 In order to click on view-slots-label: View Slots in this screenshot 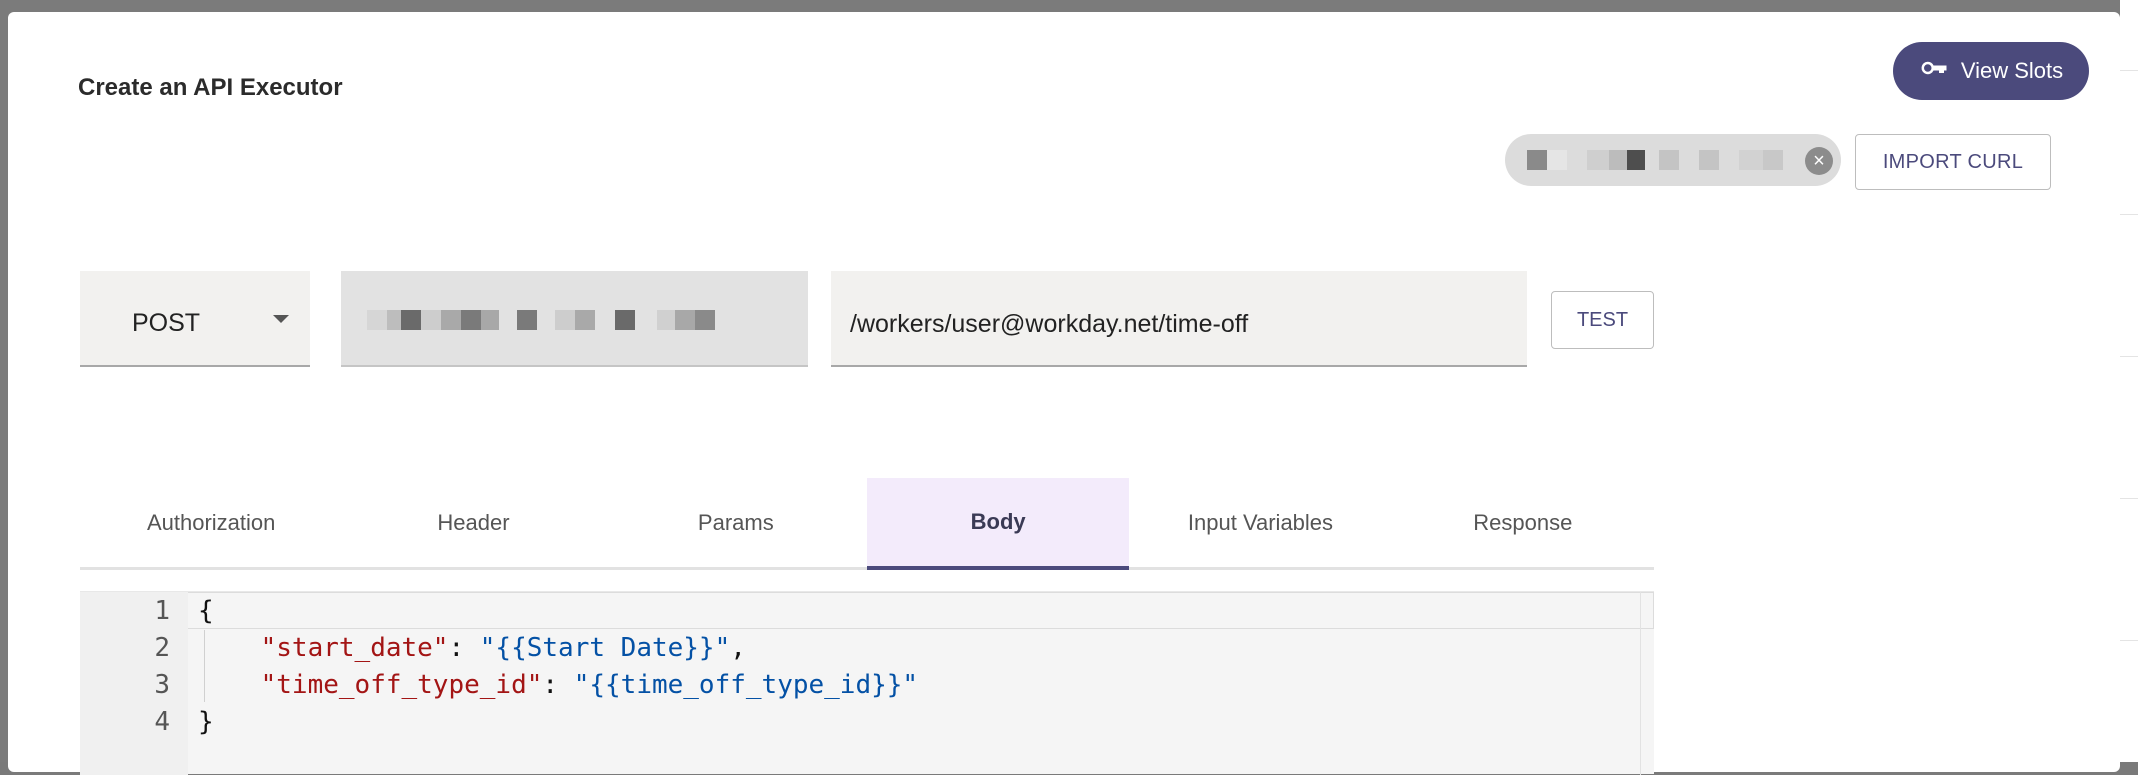, I will do `click(2012, 70)`.